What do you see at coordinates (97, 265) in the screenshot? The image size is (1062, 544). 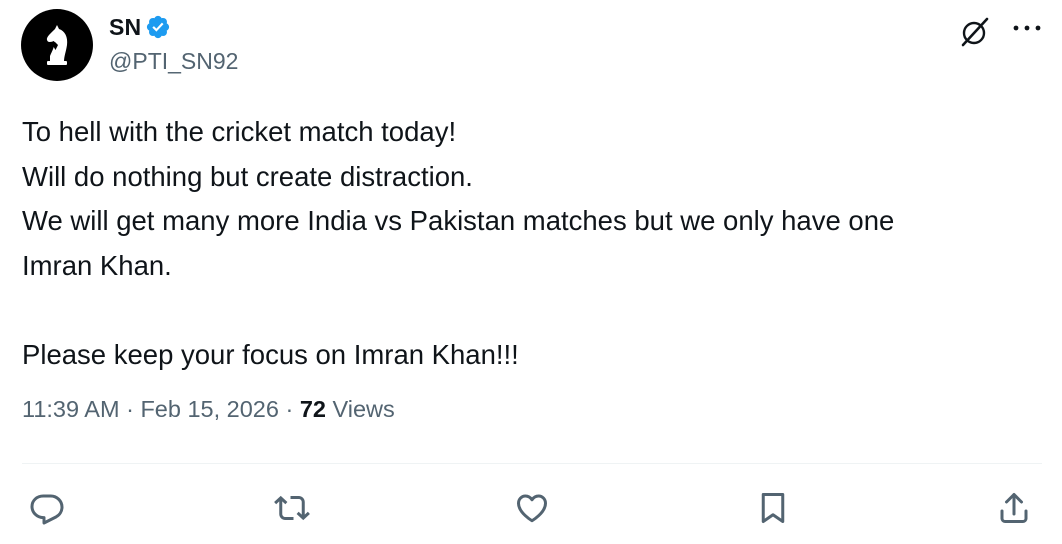 I see `tweet-text-line: Imran Khan.` at bounding box center [97, 265].